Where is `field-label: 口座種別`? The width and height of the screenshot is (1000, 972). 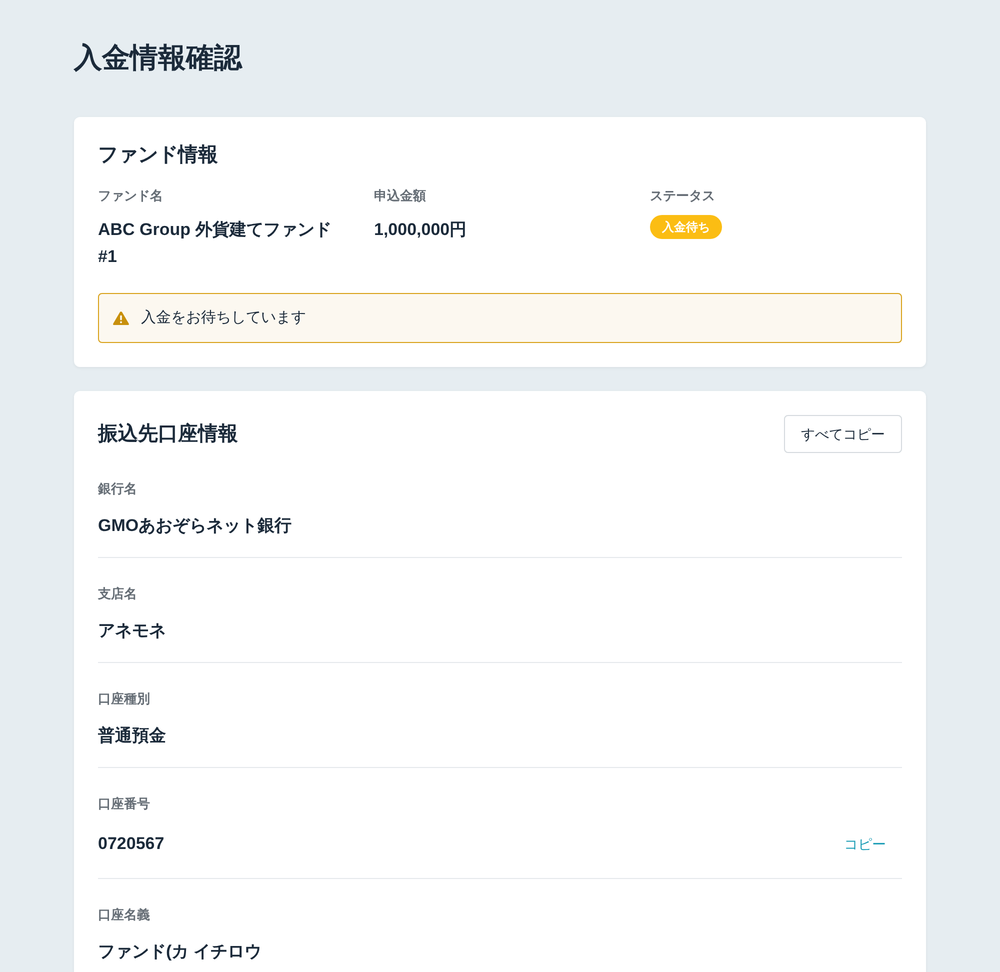 field-label: 口座種別 is located at coordinates (124, 699).